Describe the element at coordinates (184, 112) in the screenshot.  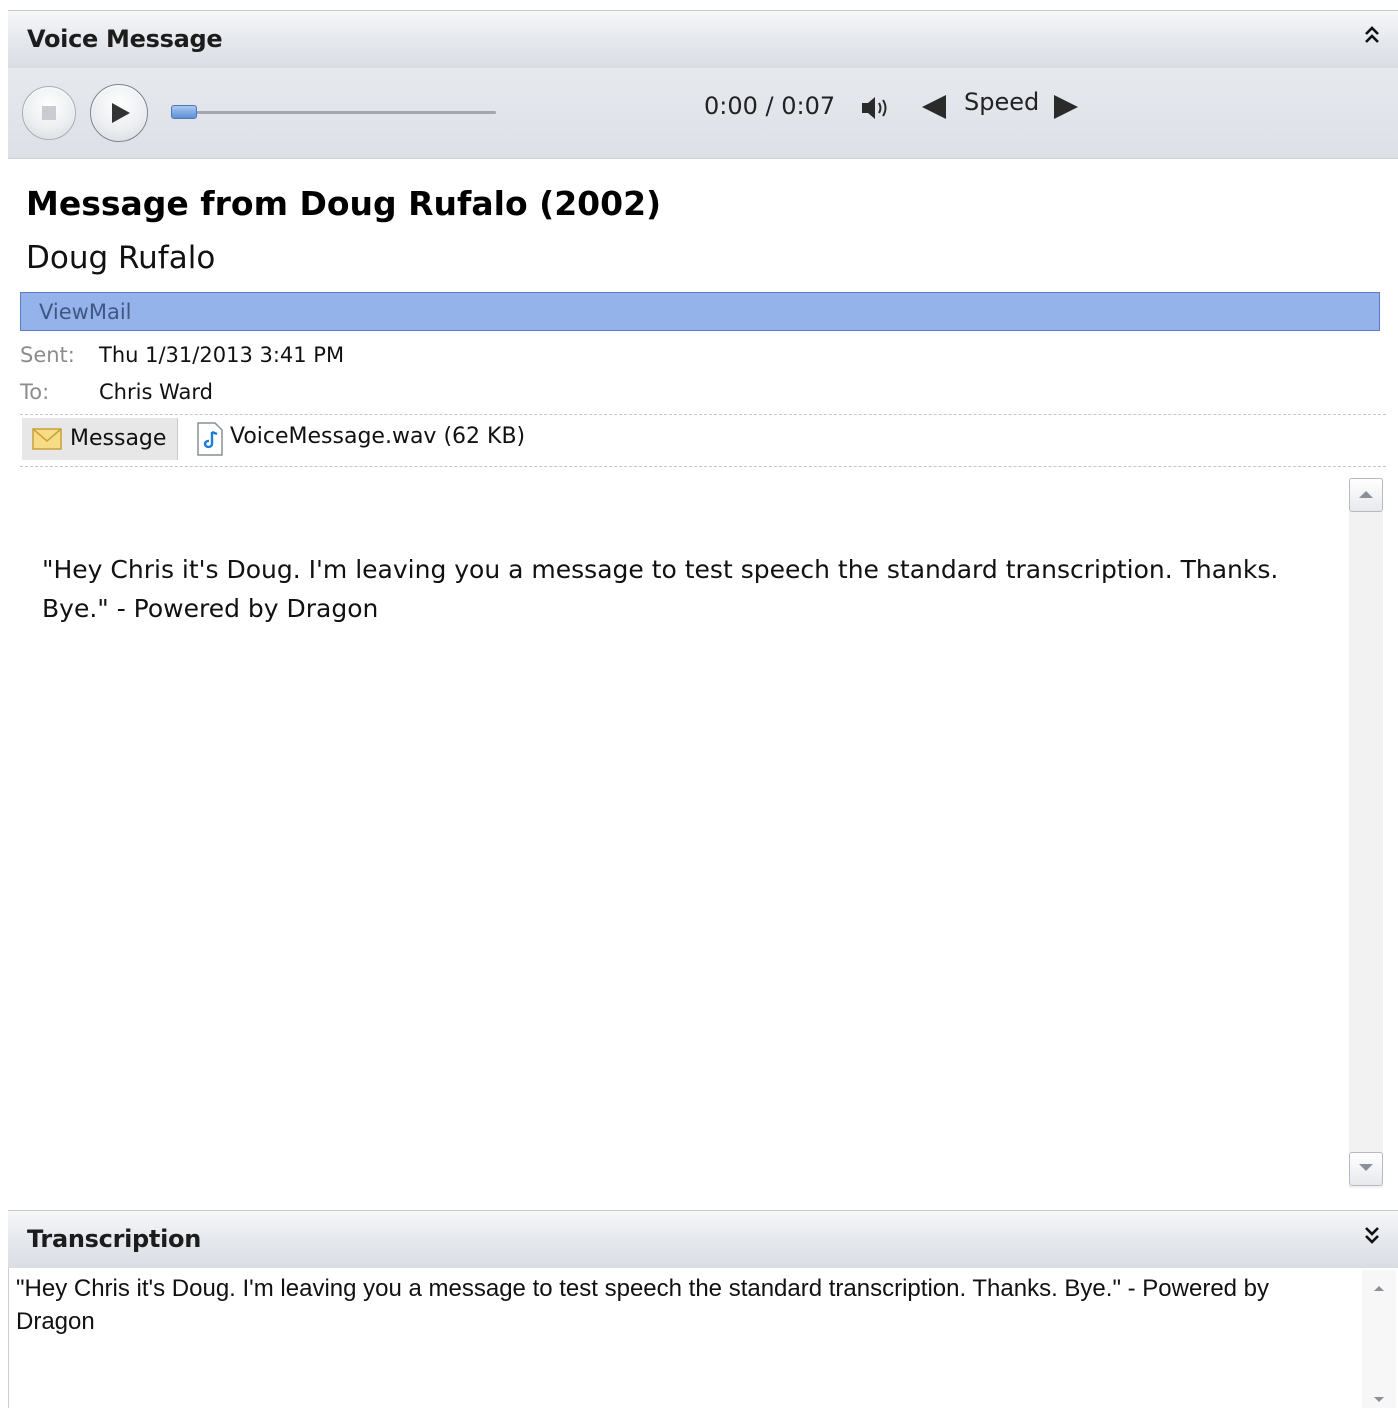
I see `seek-slider-thumb` at that location.